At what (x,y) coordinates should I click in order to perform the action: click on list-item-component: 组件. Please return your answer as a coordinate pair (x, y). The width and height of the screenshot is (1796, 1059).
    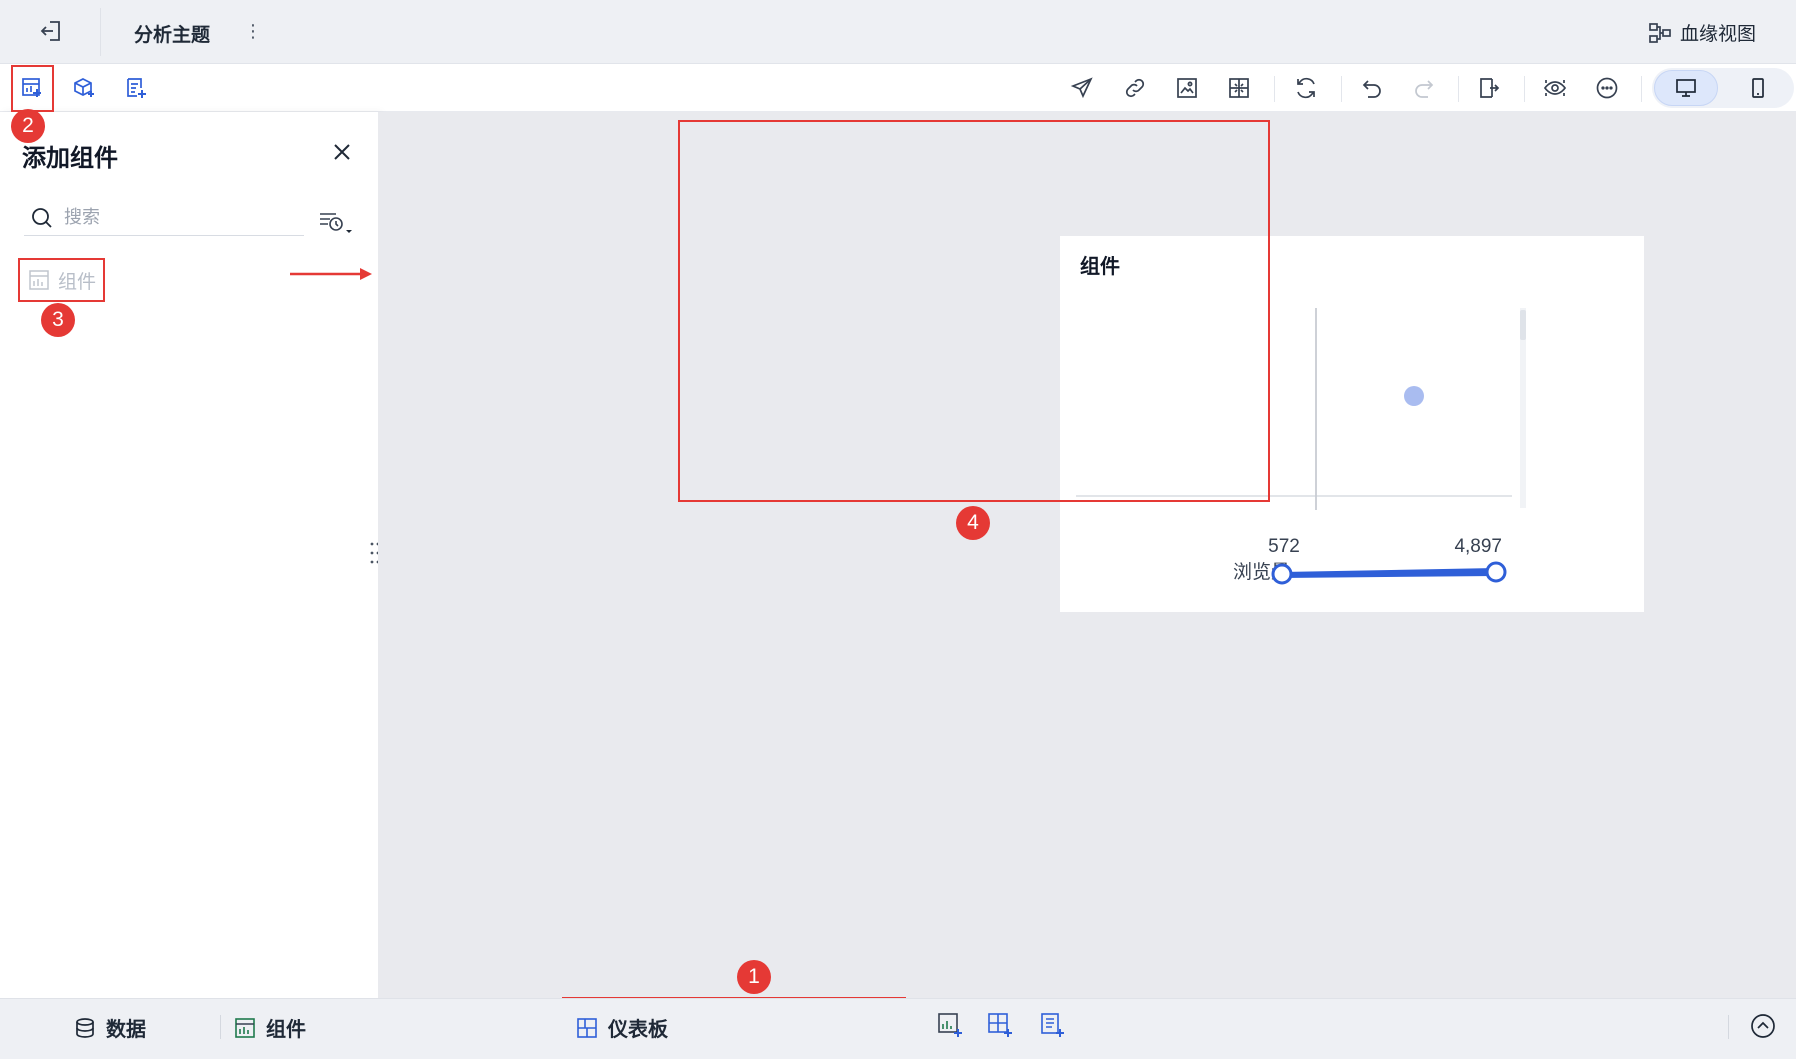
    Looking at the image, I should click on (61, 280).